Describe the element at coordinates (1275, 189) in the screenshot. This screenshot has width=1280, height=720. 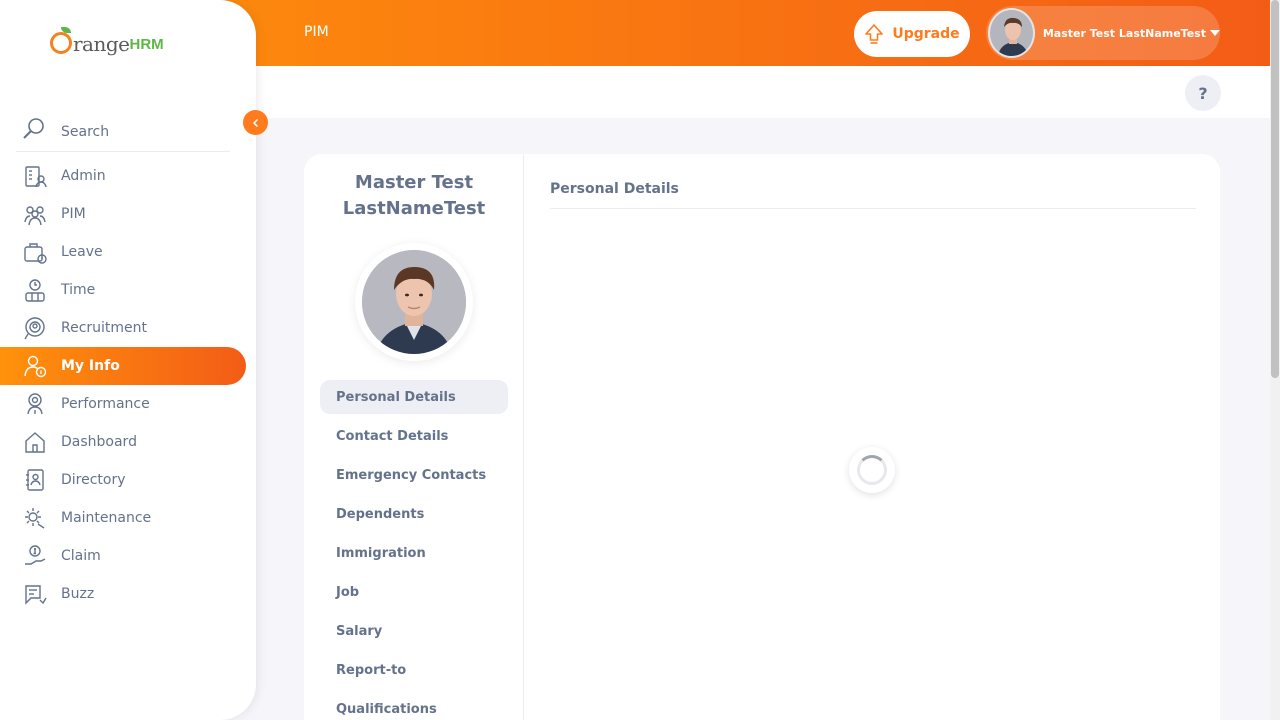
I see `scrollbar-thumb` at that location.